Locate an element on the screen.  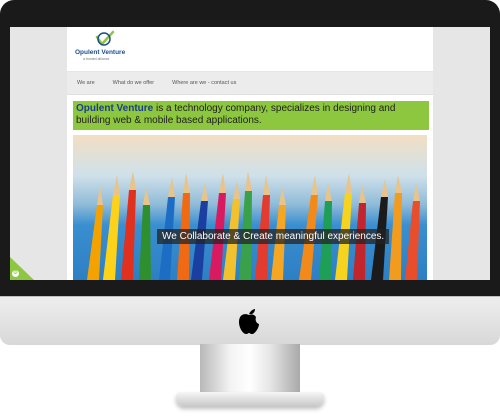
site-logo: Opulent Venture a trusted alliance is located at coordinates (108, 48).